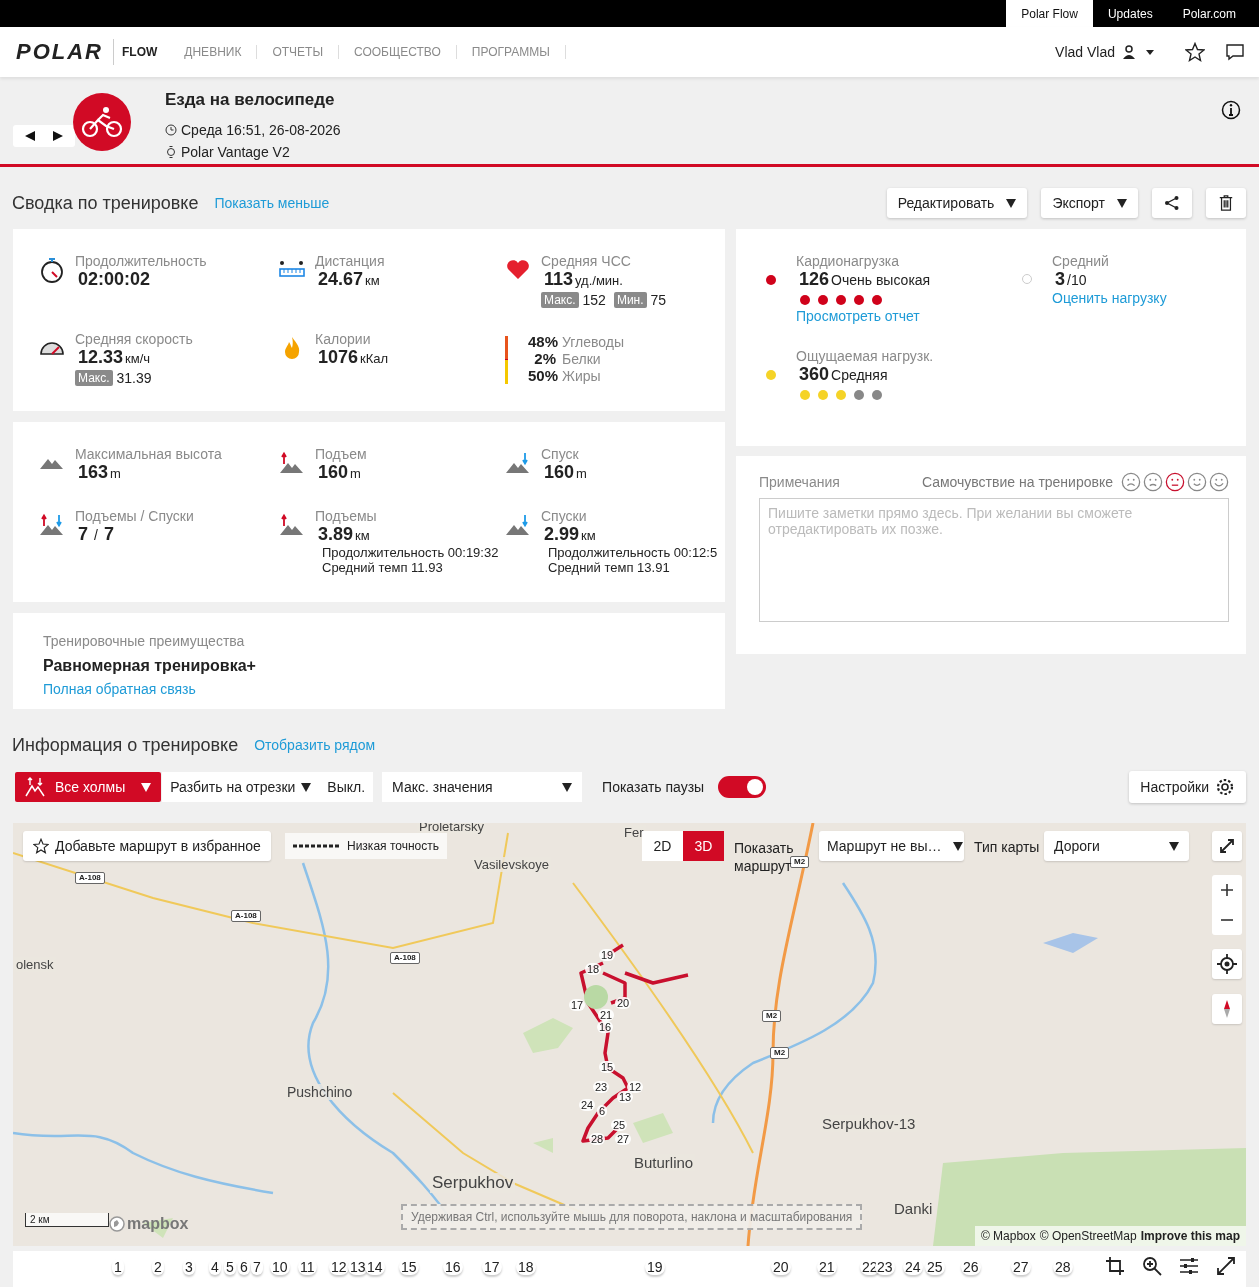  I want to click on stat-detail: Средний темп 11.93, so click(383, 567).